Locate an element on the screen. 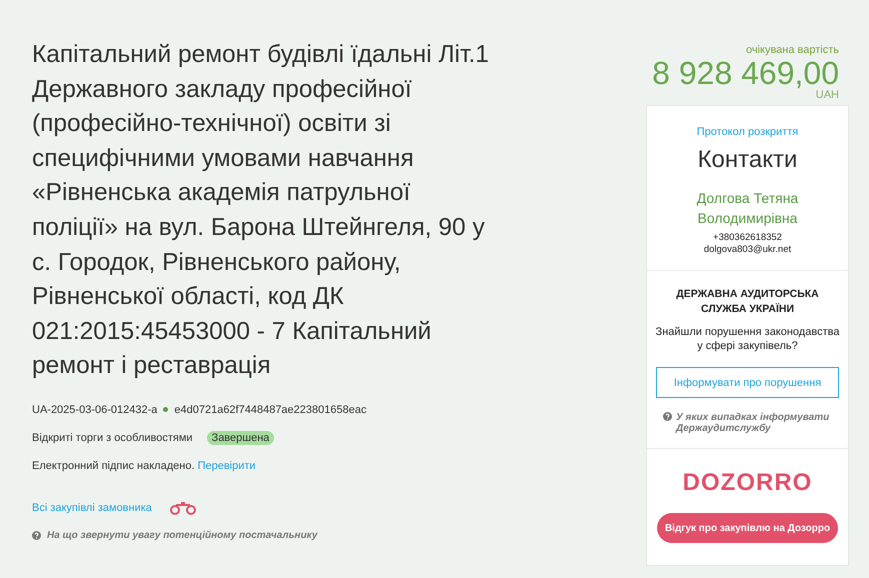  verify-link: Перевірити is located at coordinates (227, 466).